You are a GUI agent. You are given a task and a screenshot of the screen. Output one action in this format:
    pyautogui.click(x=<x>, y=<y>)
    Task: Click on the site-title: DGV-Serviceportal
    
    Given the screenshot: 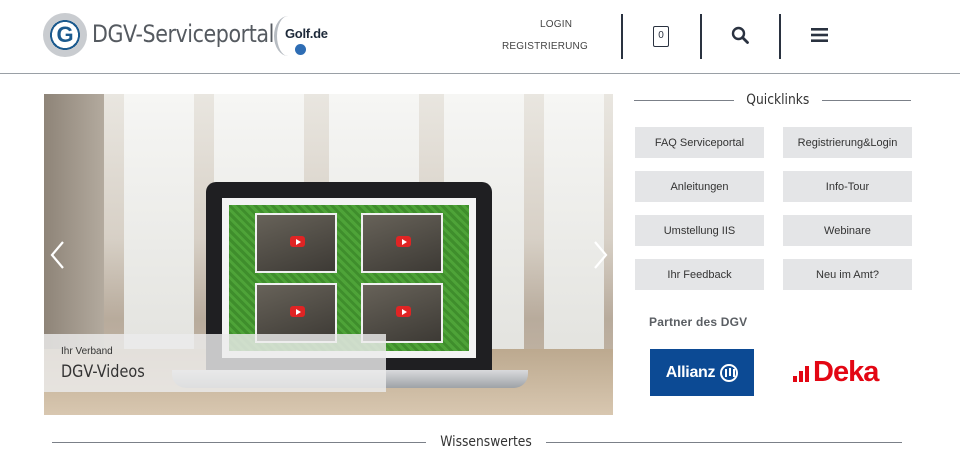 What is the action you would take?
    pyautogui.click(x=183, y=34)
    